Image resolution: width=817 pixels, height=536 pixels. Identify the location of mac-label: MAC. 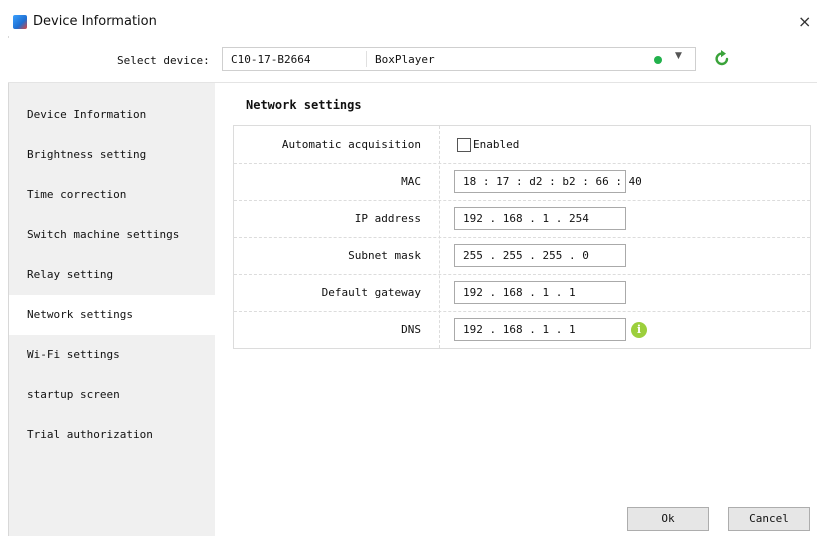
(411, 181).